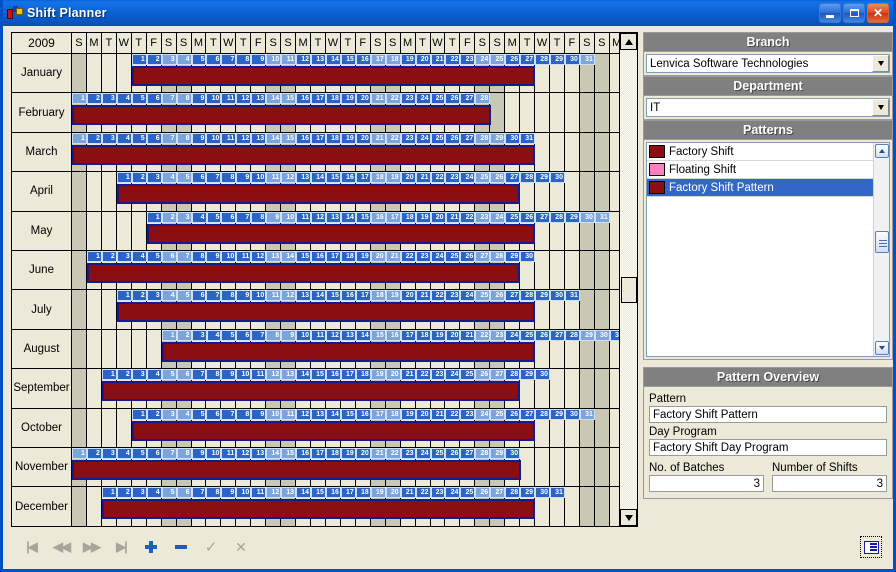 This screenshot has height=572, width=896. Describe the element at coordinates (31, 547) in the screenshot. I see `first-record-button: |◀` at that location.